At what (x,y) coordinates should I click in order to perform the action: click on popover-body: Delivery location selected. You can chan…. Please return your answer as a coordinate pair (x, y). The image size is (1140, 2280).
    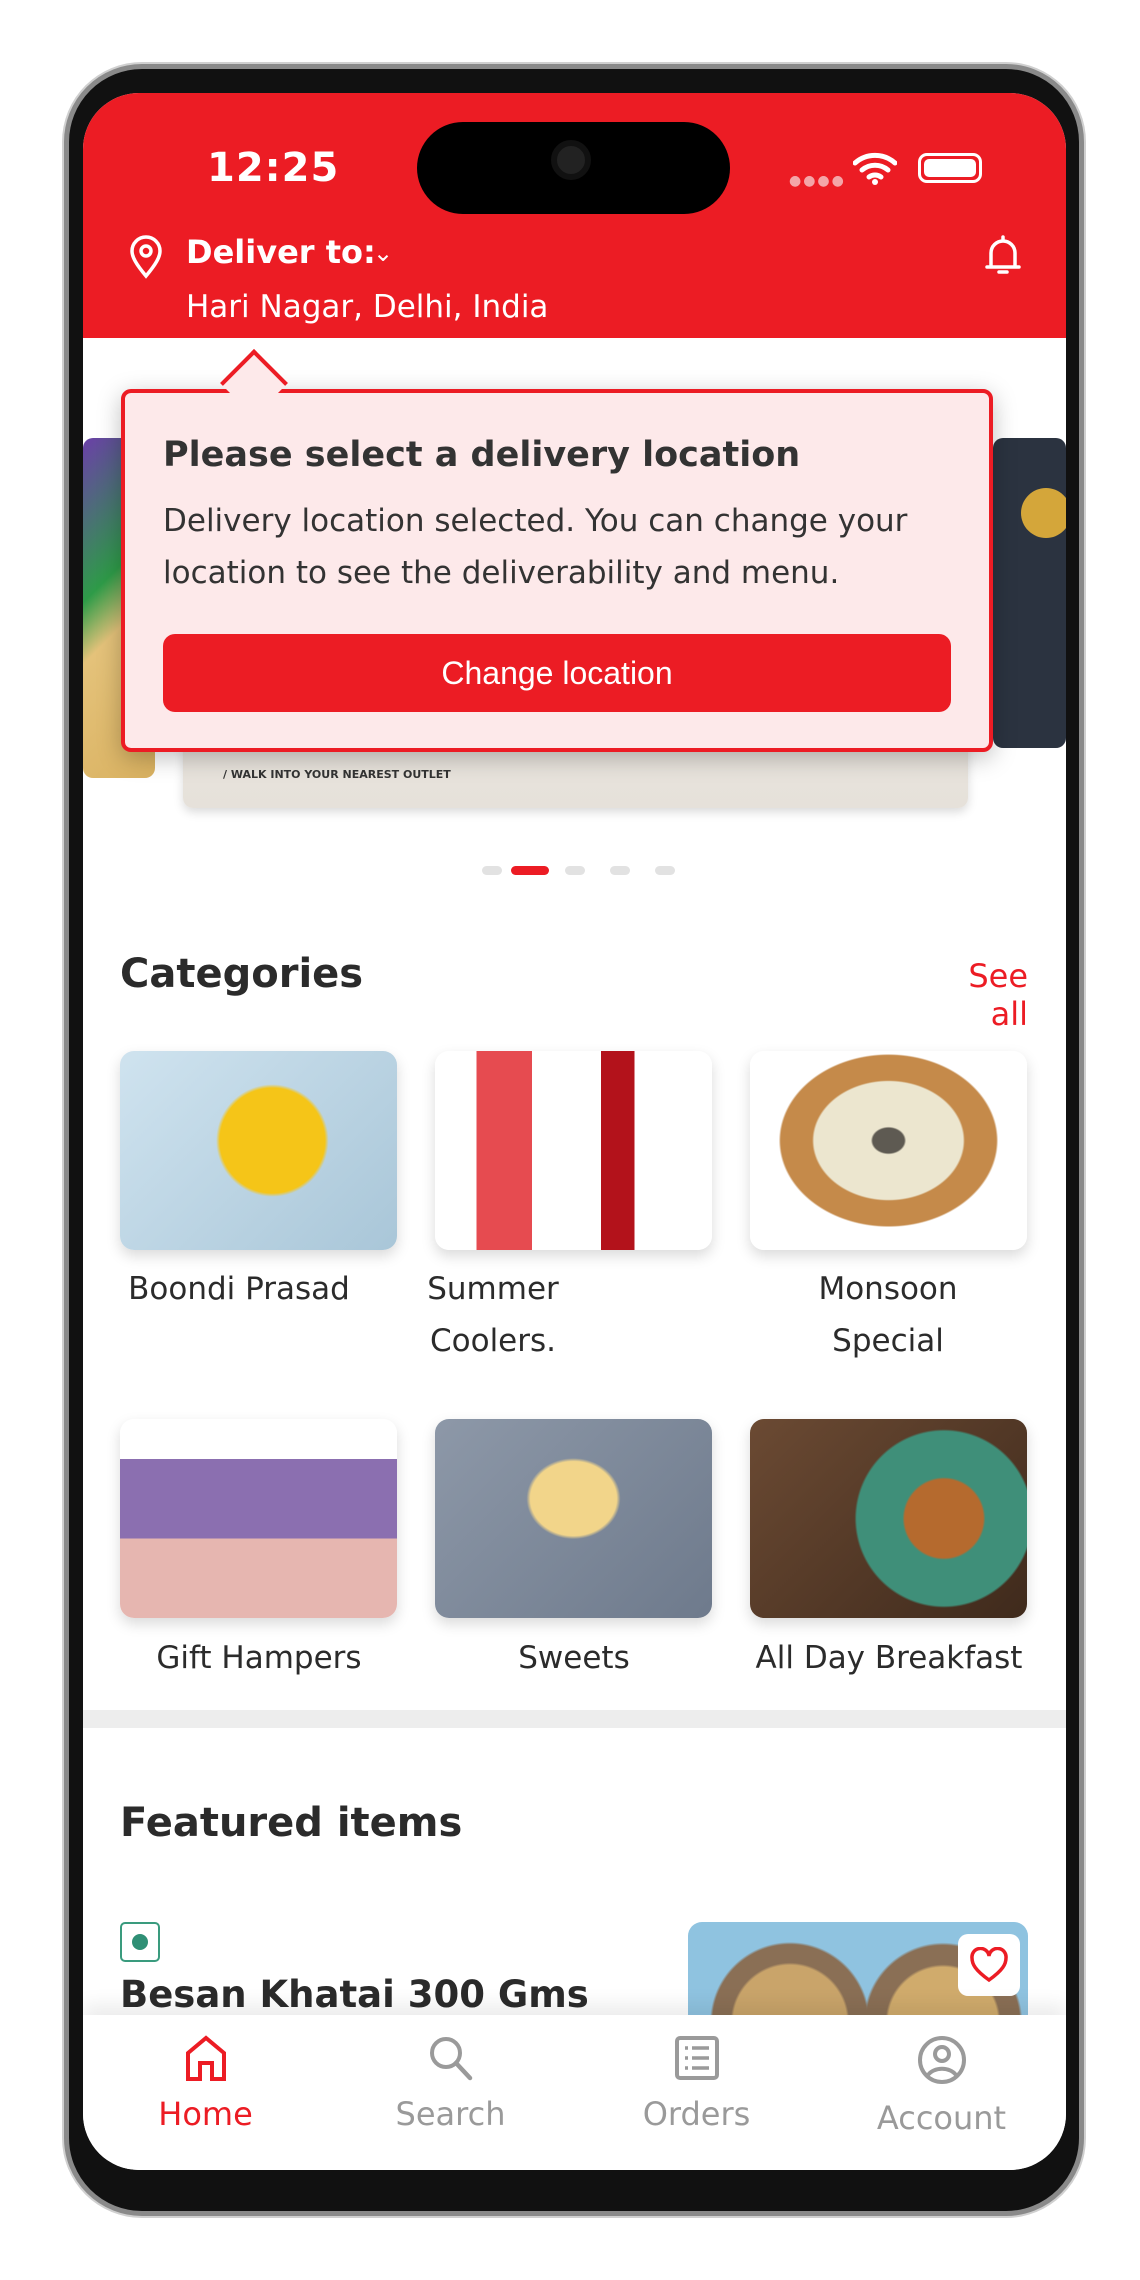
    Looking at the image, I should click on (535, 547).